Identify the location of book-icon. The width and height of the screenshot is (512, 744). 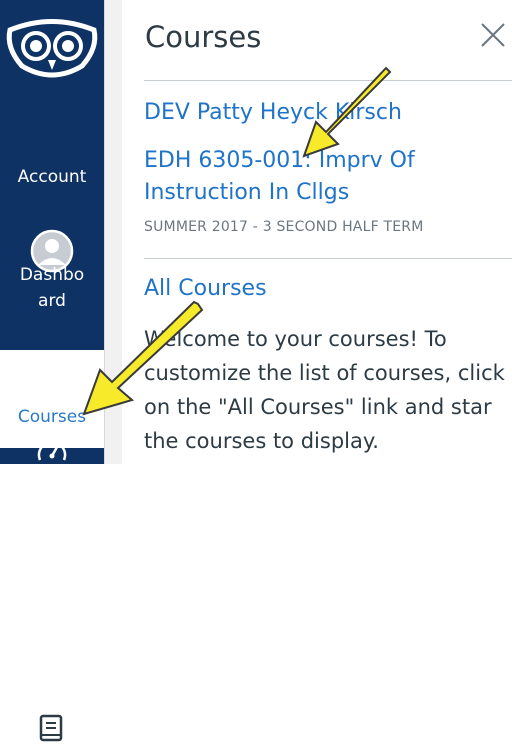
(51, 728).